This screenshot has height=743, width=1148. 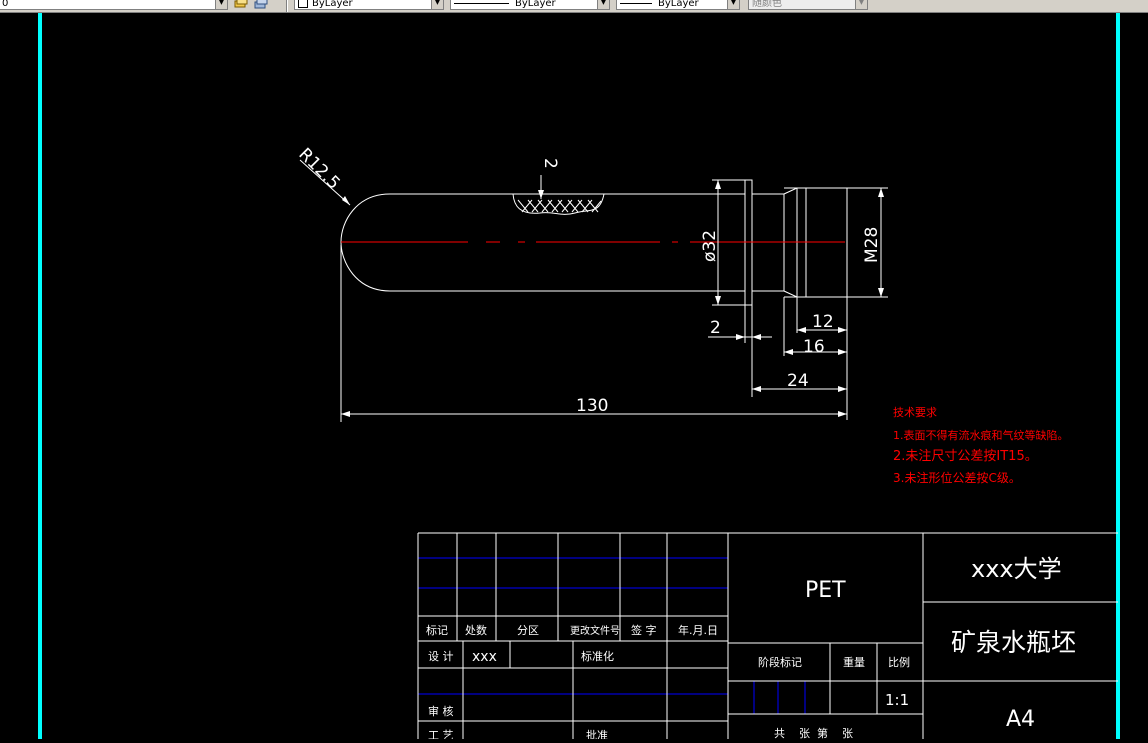 I want to click on layer-previous-icon, so click(x=261, y=5).